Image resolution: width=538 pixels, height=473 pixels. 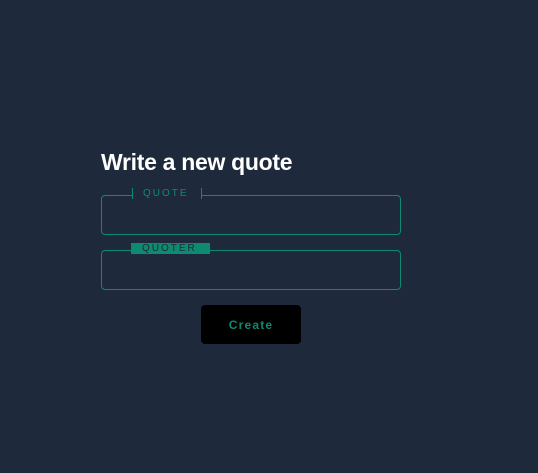 I want to click on page-title: Write a new quote, so click(x=197, y=162).